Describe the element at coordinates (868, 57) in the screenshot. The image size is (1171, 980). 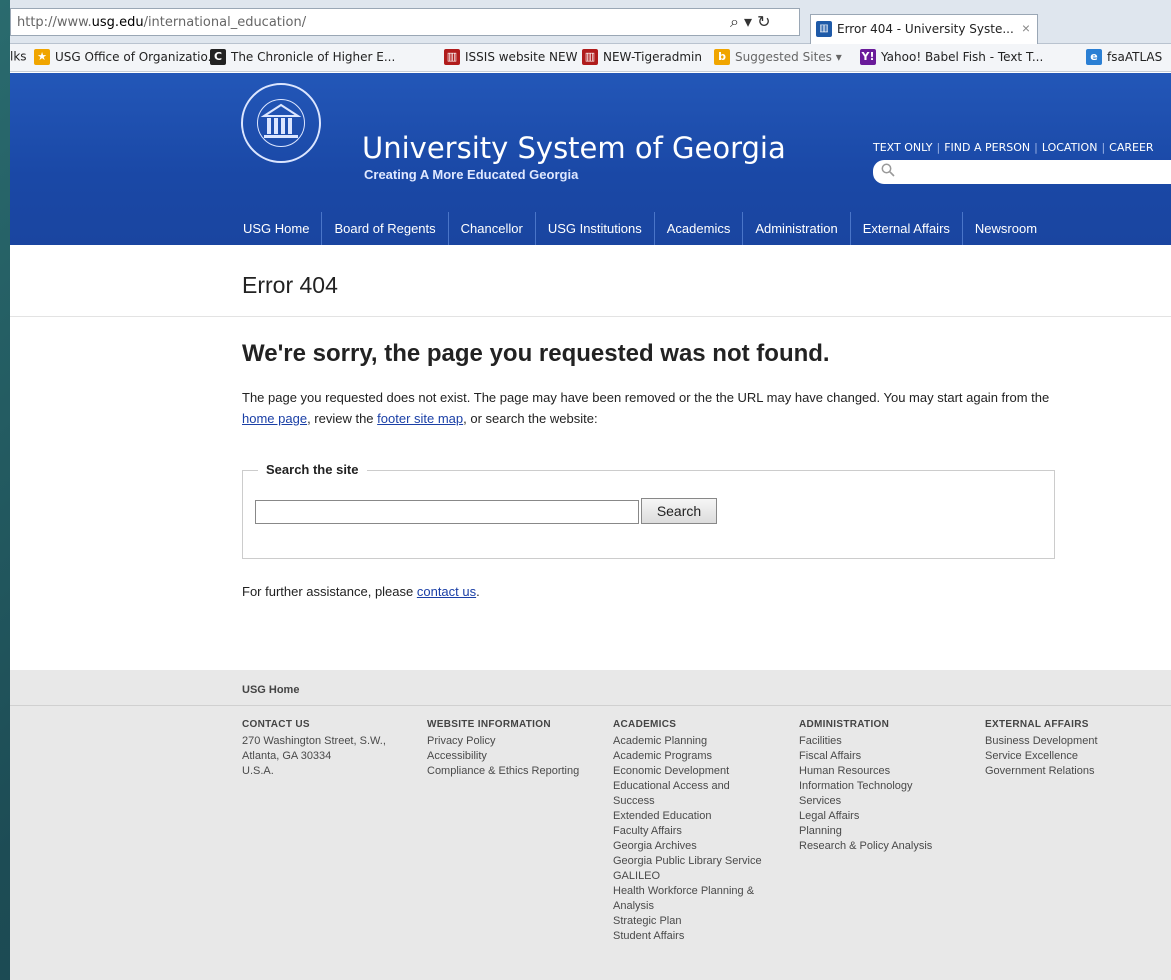
I see `yahoo-icon: Y!` at that location.